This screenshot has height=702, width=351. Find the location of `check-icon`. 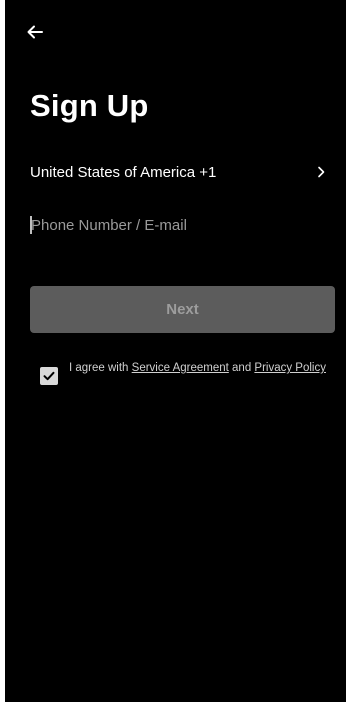

check-icon is located at coordinates (49, 376).